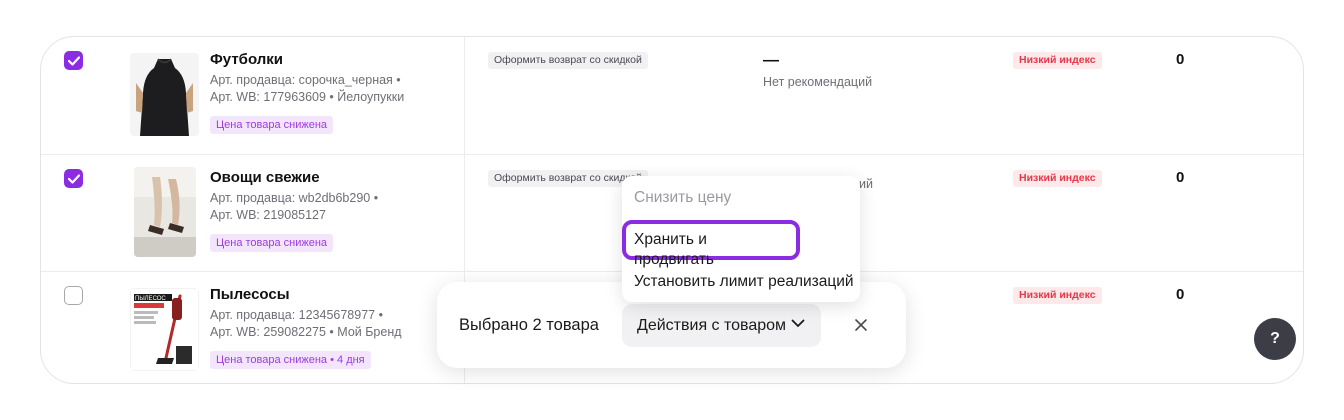  Describe the element at coordinates (866, 184) in the screenshot. I see `recommendation-text: ий` at that location.